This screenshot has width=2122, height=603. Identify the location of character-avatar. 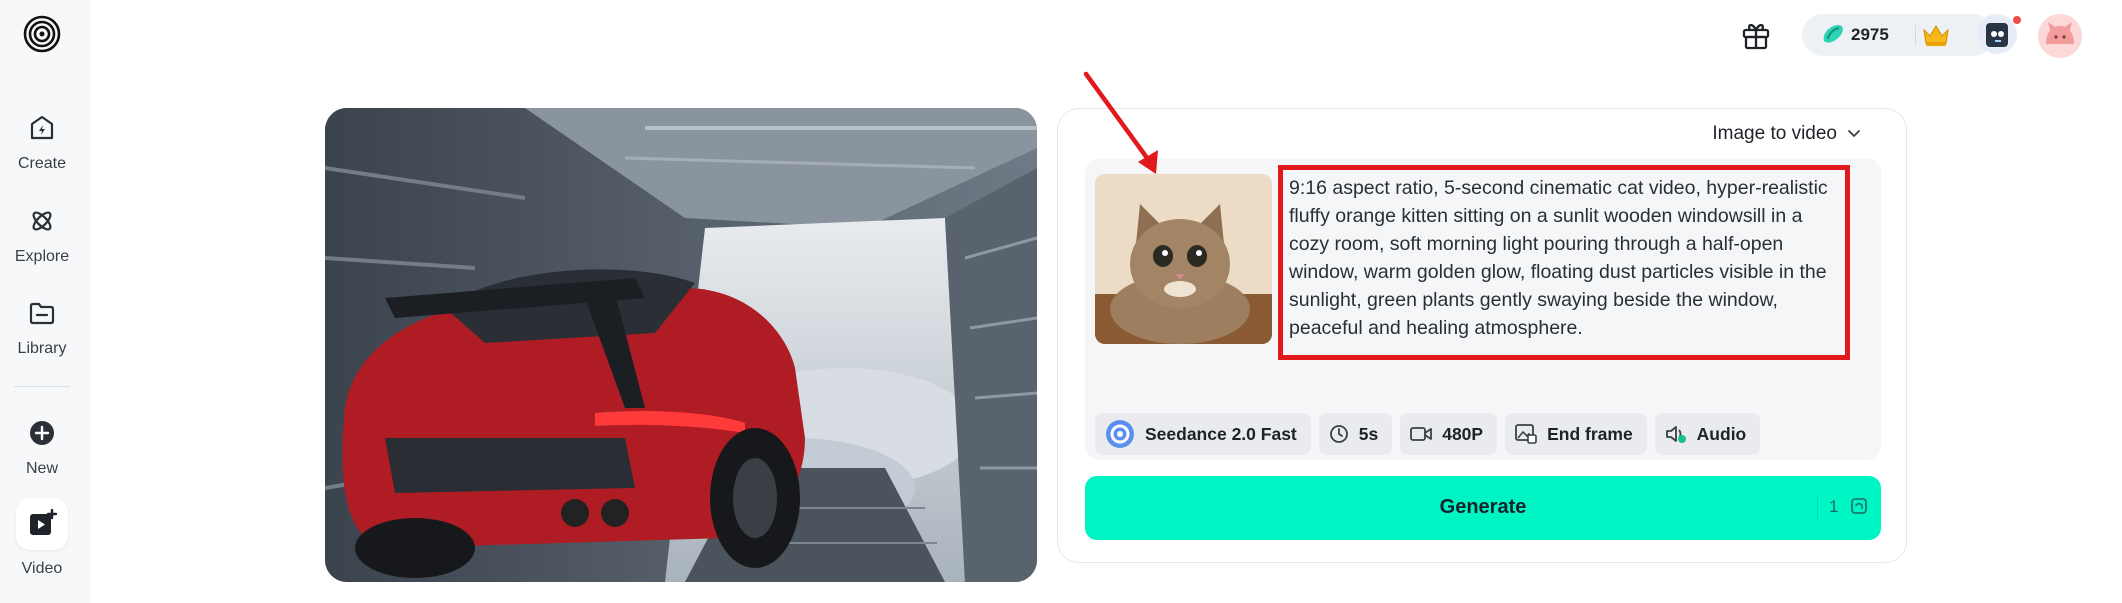
(1997, 34).